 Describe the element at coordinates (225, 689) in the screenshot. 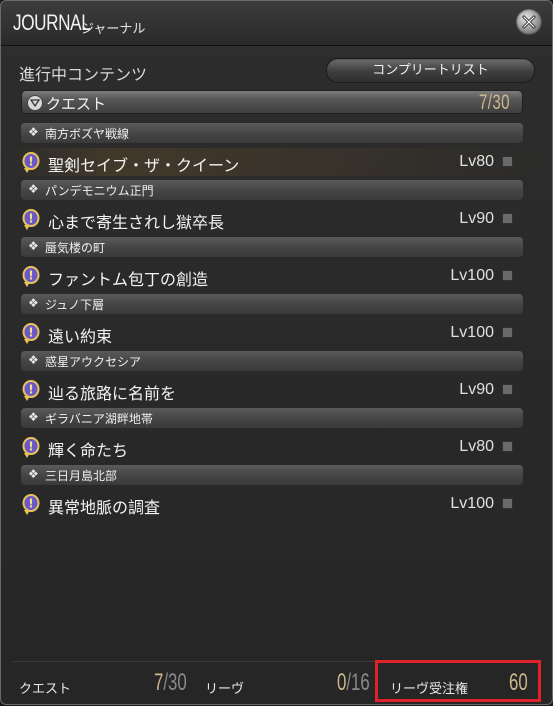

I see `footer-leve-label: リーヴ` at that location.